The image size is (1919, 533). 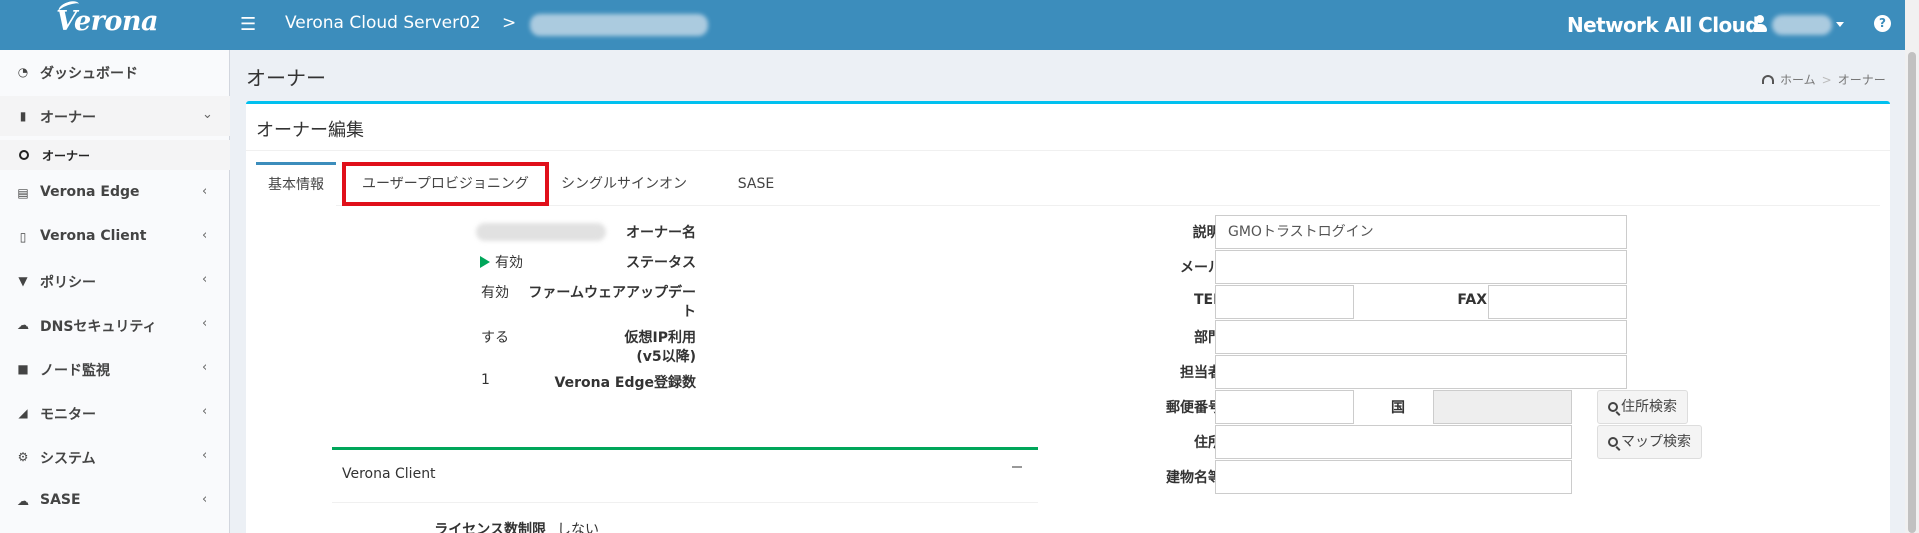 What do you see at coordinates (115, 72) in the screenshot?
I see `sidebar-item-dashboard: ◔ ダッシュボード` at bounding box center [115, 72].